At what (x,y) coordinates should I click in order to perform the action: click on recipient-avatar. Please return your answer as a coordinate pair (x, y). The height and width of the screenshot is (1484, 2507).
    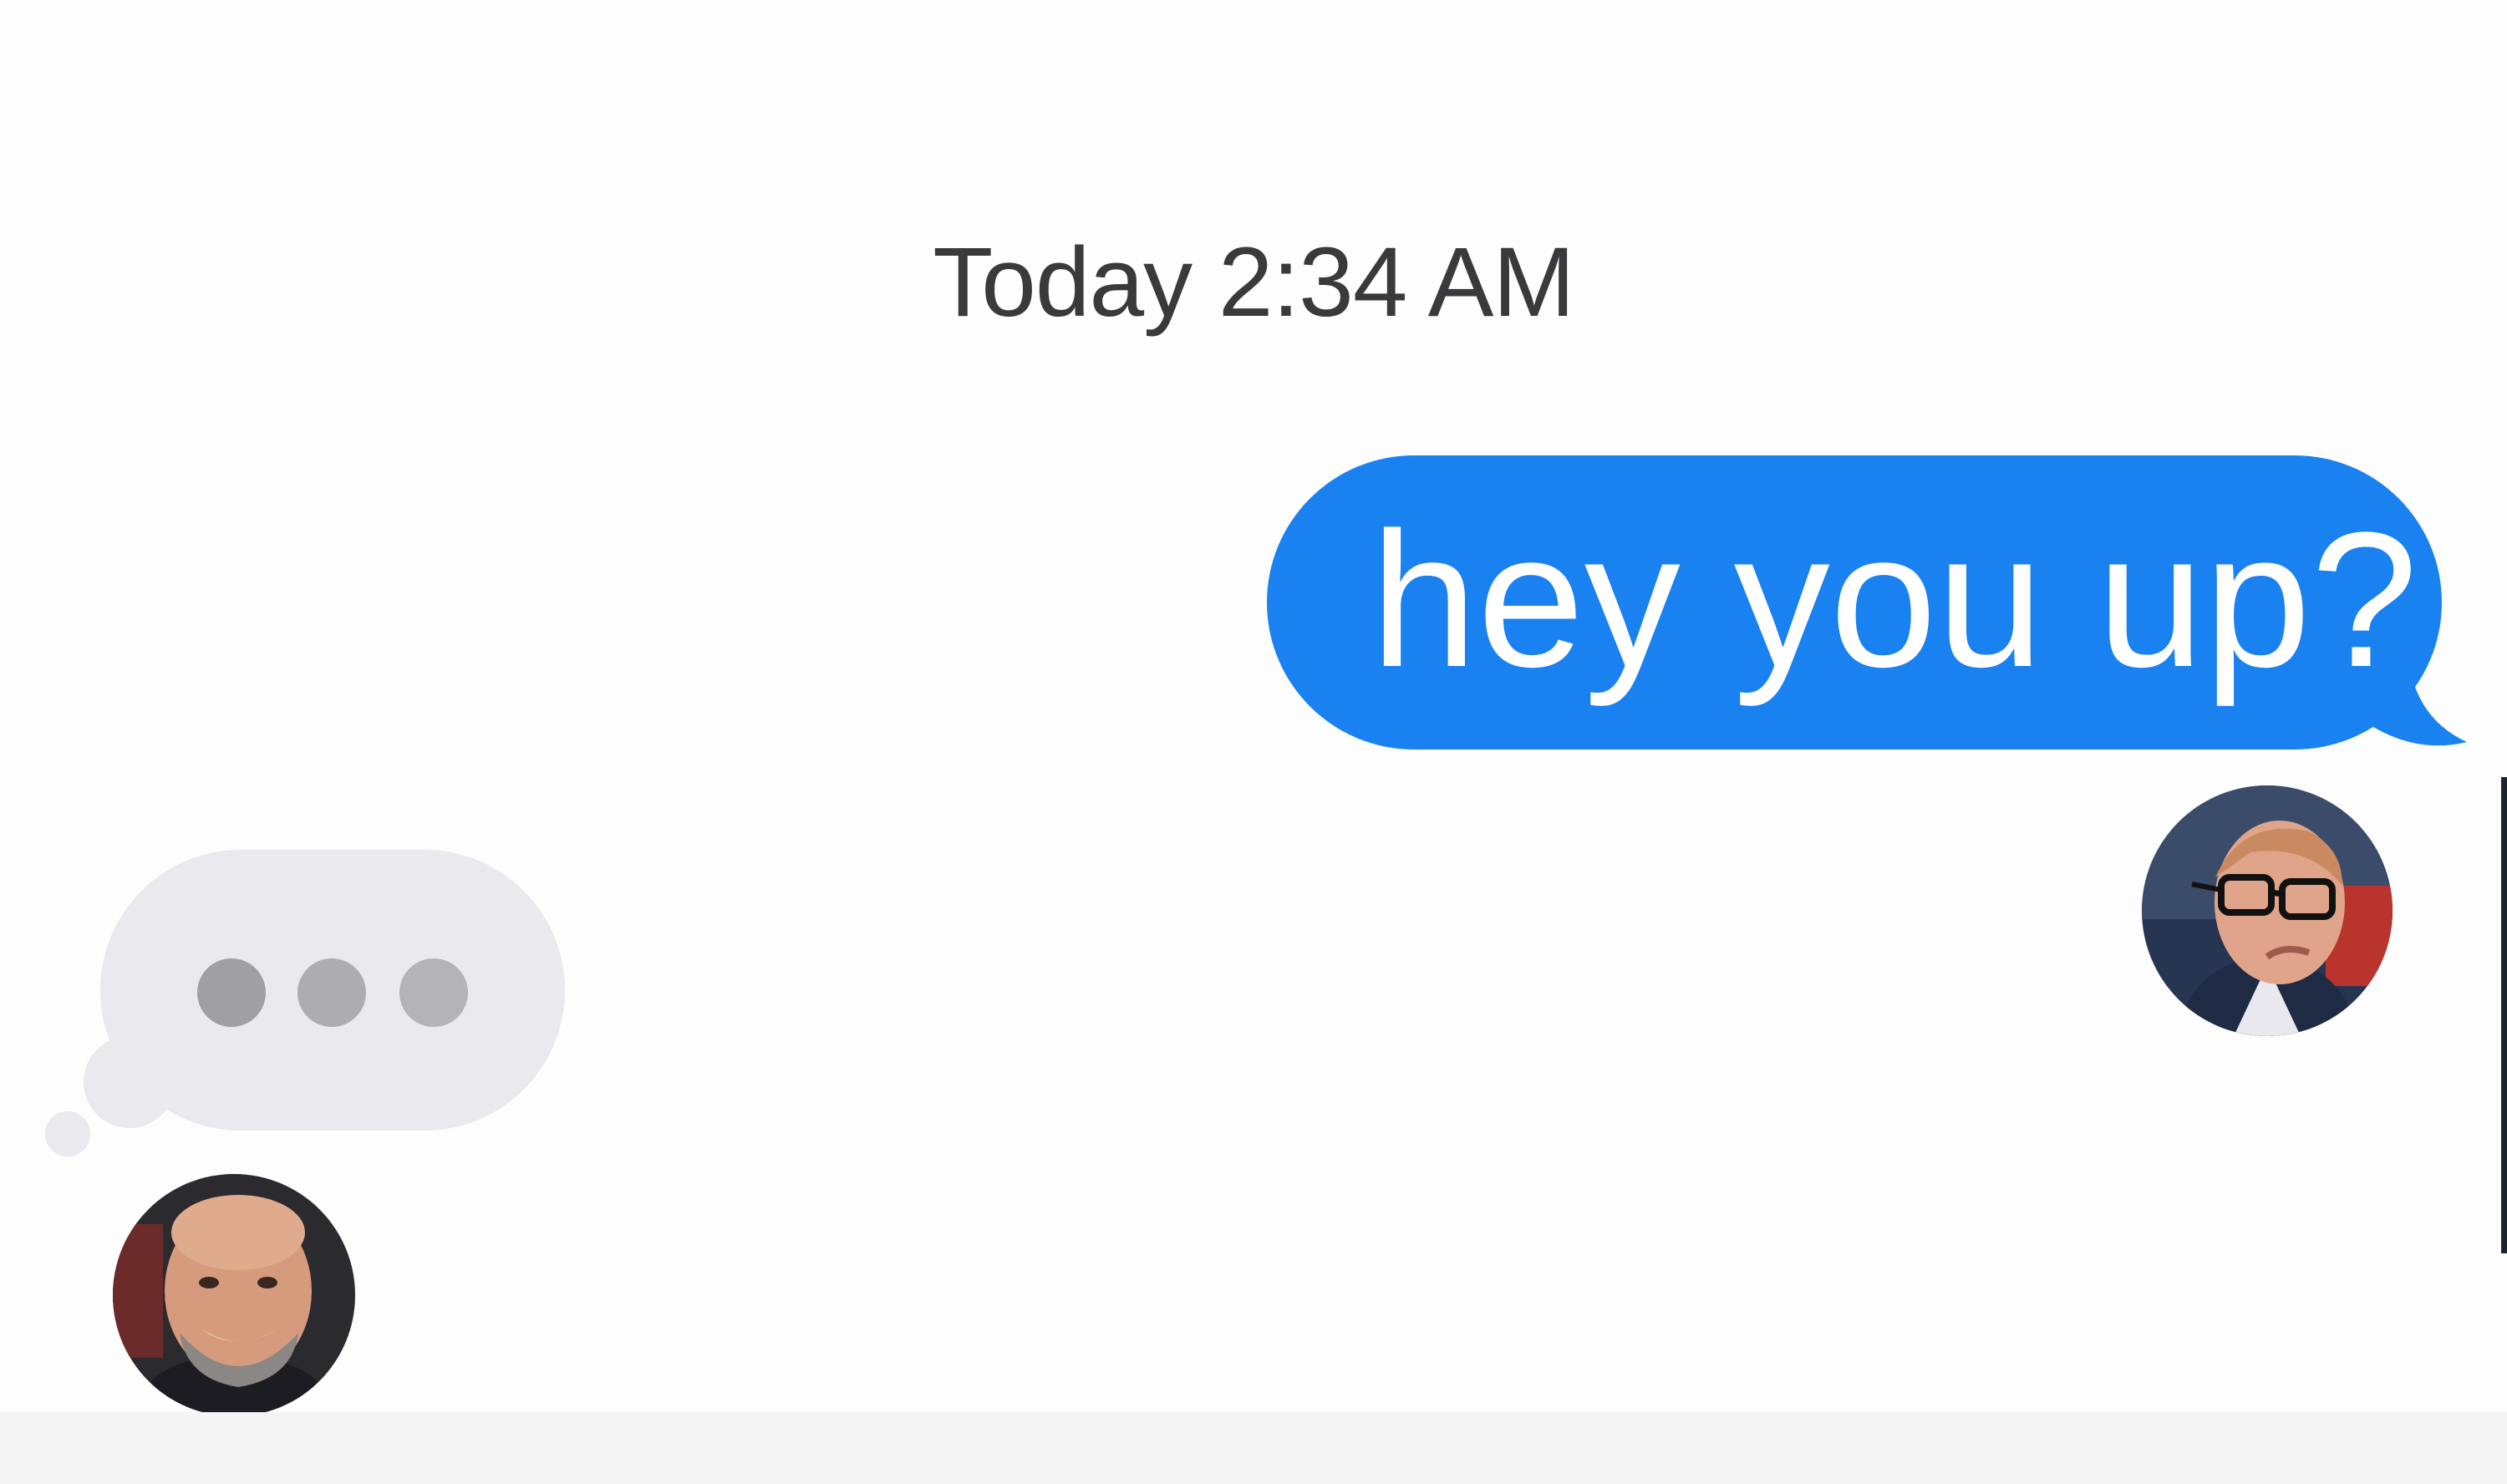
    Looking at the image, I should click on (234, 1295).